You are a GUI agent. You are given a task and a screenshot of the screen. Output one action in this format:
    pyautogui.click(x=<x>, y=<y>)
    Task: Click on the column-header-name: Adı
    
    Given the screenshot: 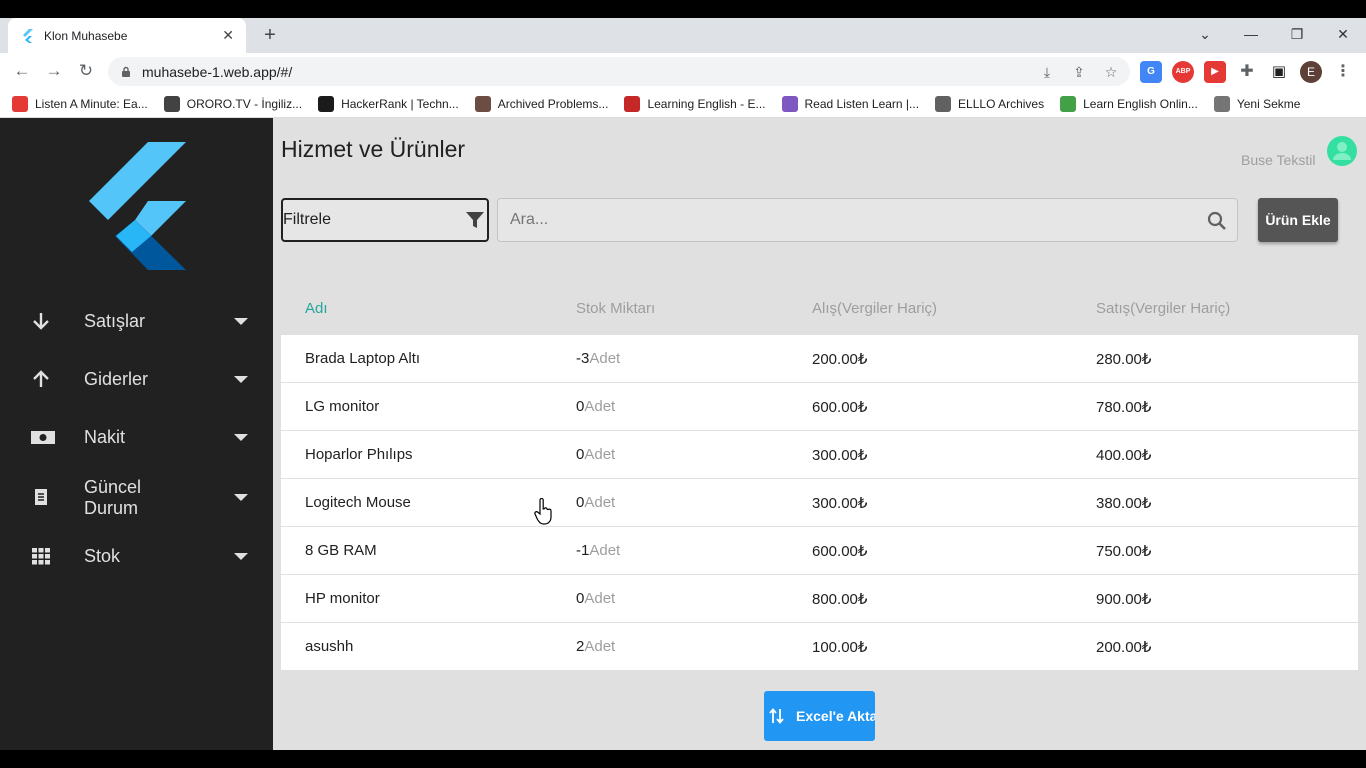 What is the action you would take?
    pyautogui.click(x=316, y=308)
    